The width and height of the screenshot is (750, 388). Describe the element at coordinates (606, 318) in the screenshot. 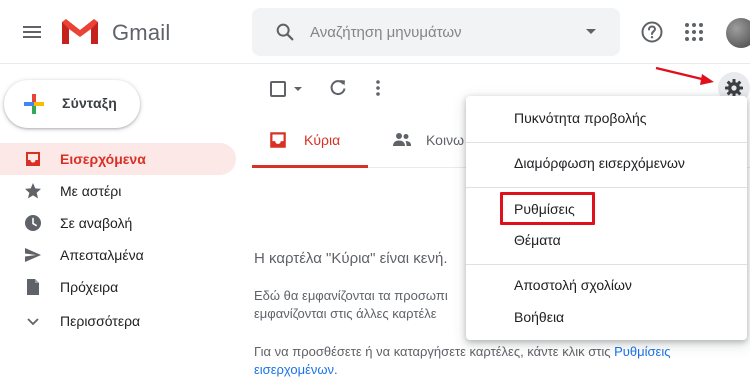

I see `menu-item-help: Βοήθεια` at that location.